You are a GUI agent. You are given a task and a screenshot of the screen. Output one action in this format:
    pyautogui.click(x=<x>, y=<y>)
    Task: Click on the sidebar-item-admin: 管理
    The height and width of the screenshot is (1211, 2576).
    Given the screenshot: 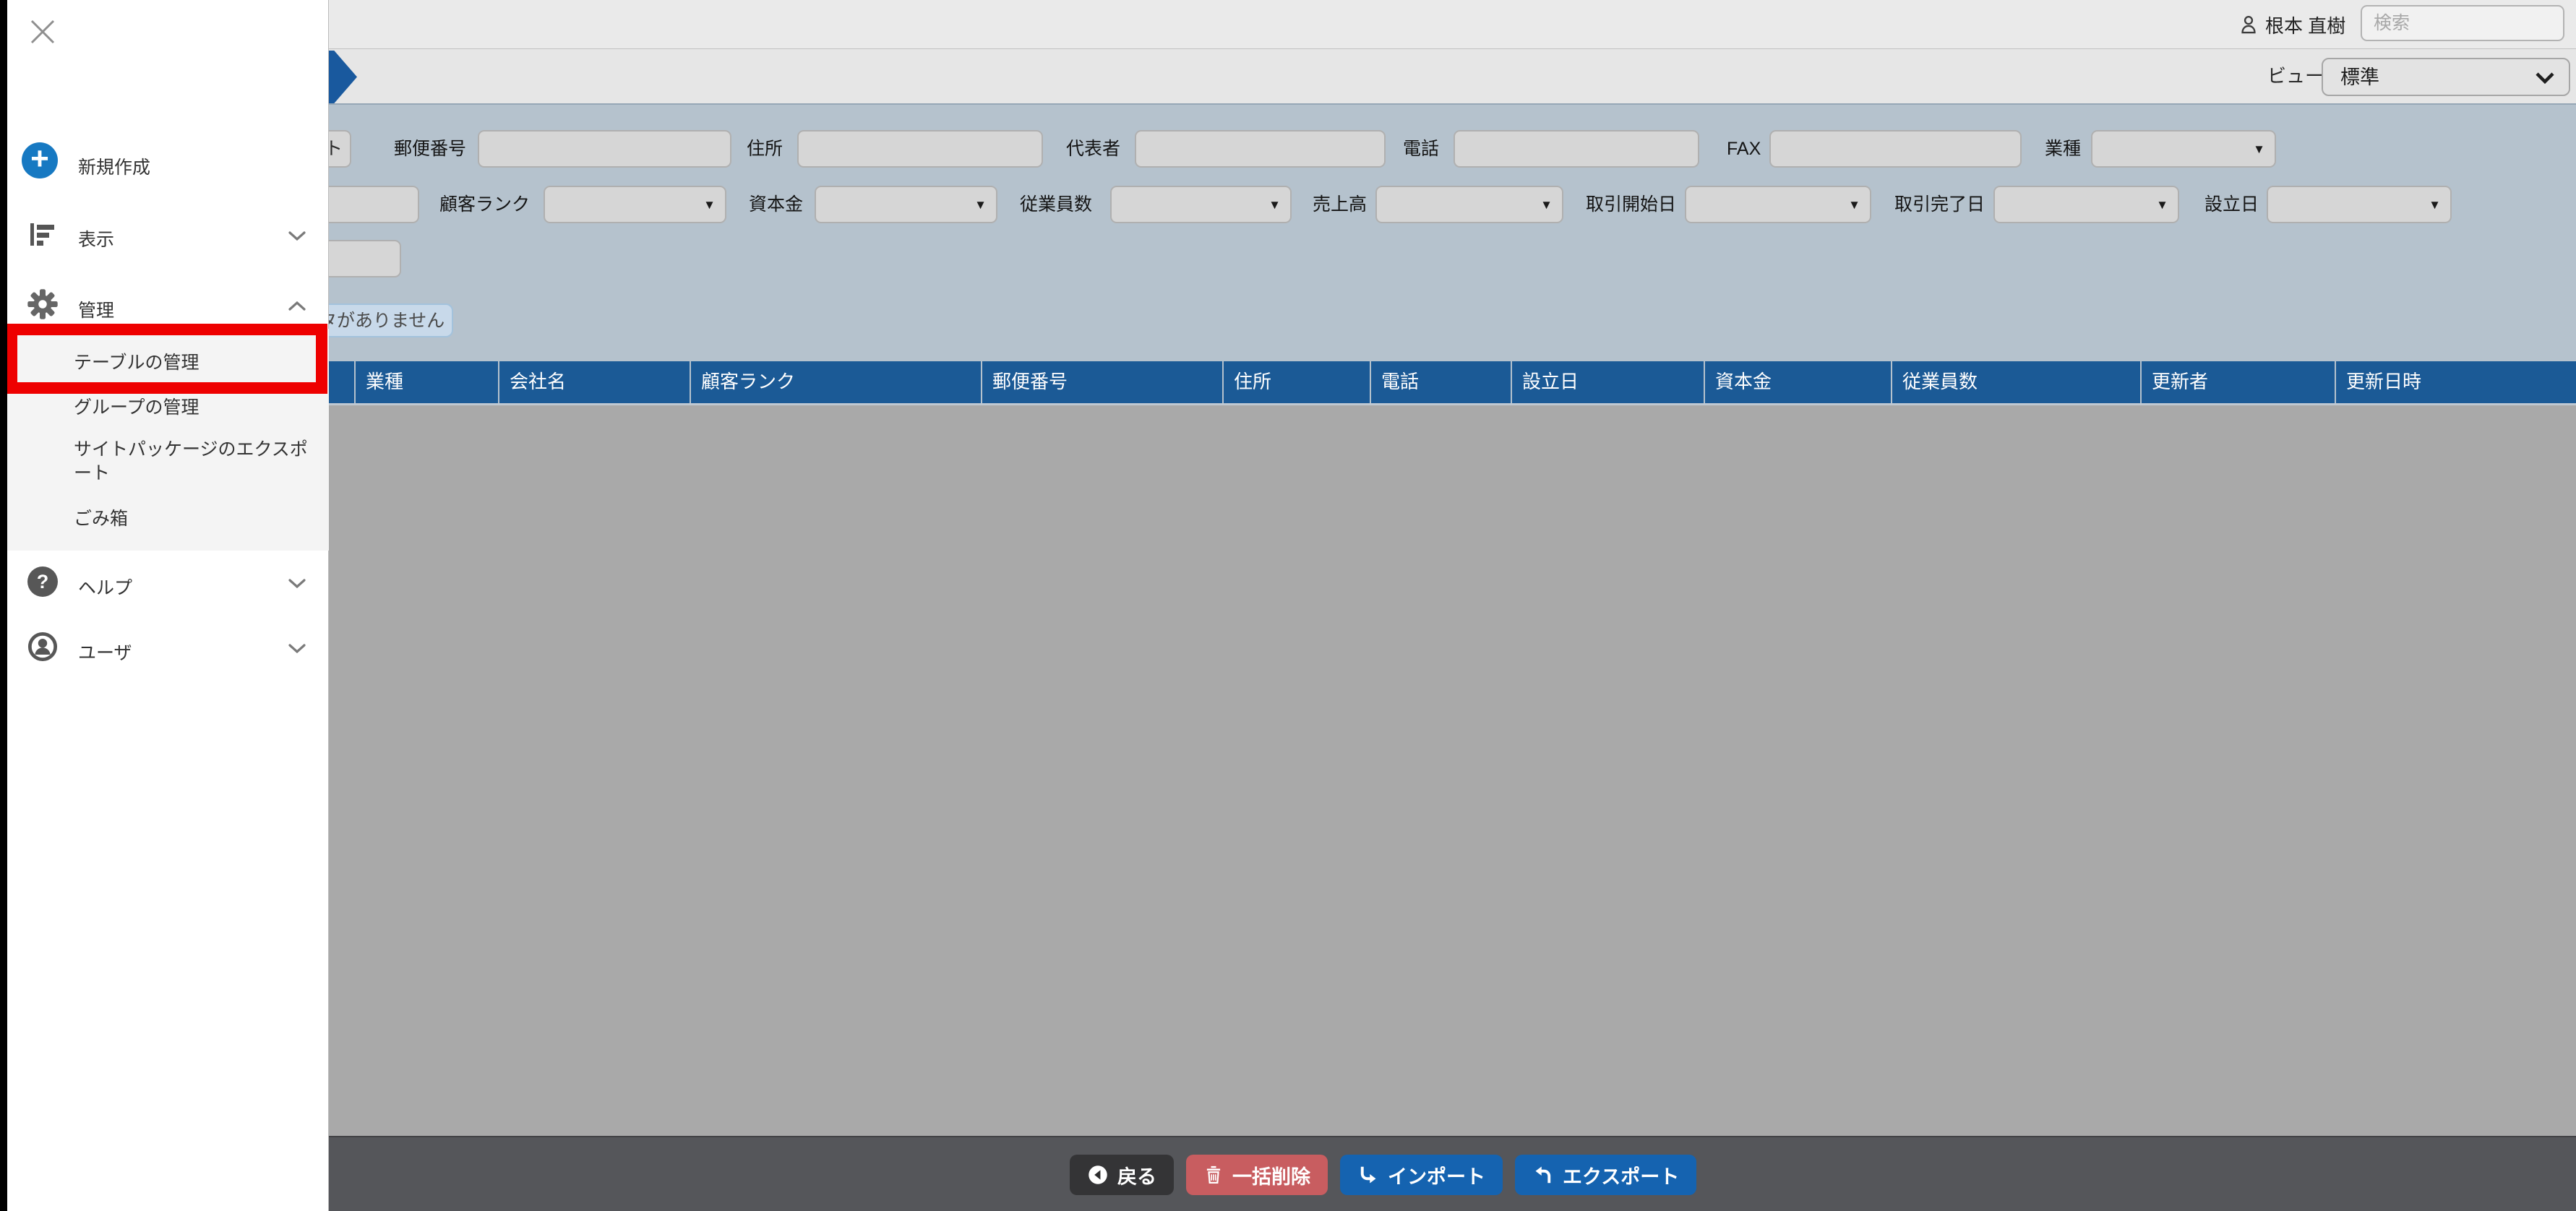 What is the action you would take?
    pyautogui.click(x=96, y=309)
    